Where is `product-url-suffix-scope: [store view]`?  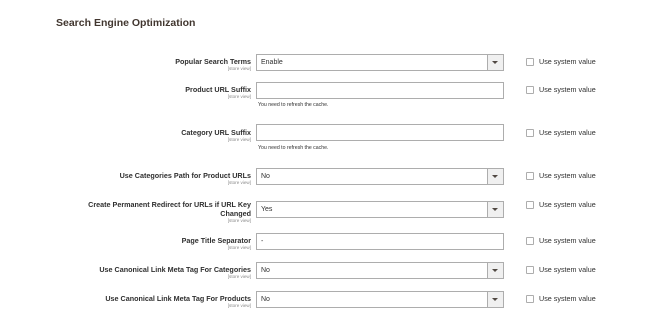
product-url-suffix-scope: [store view] is located at coordinates (239, 96).